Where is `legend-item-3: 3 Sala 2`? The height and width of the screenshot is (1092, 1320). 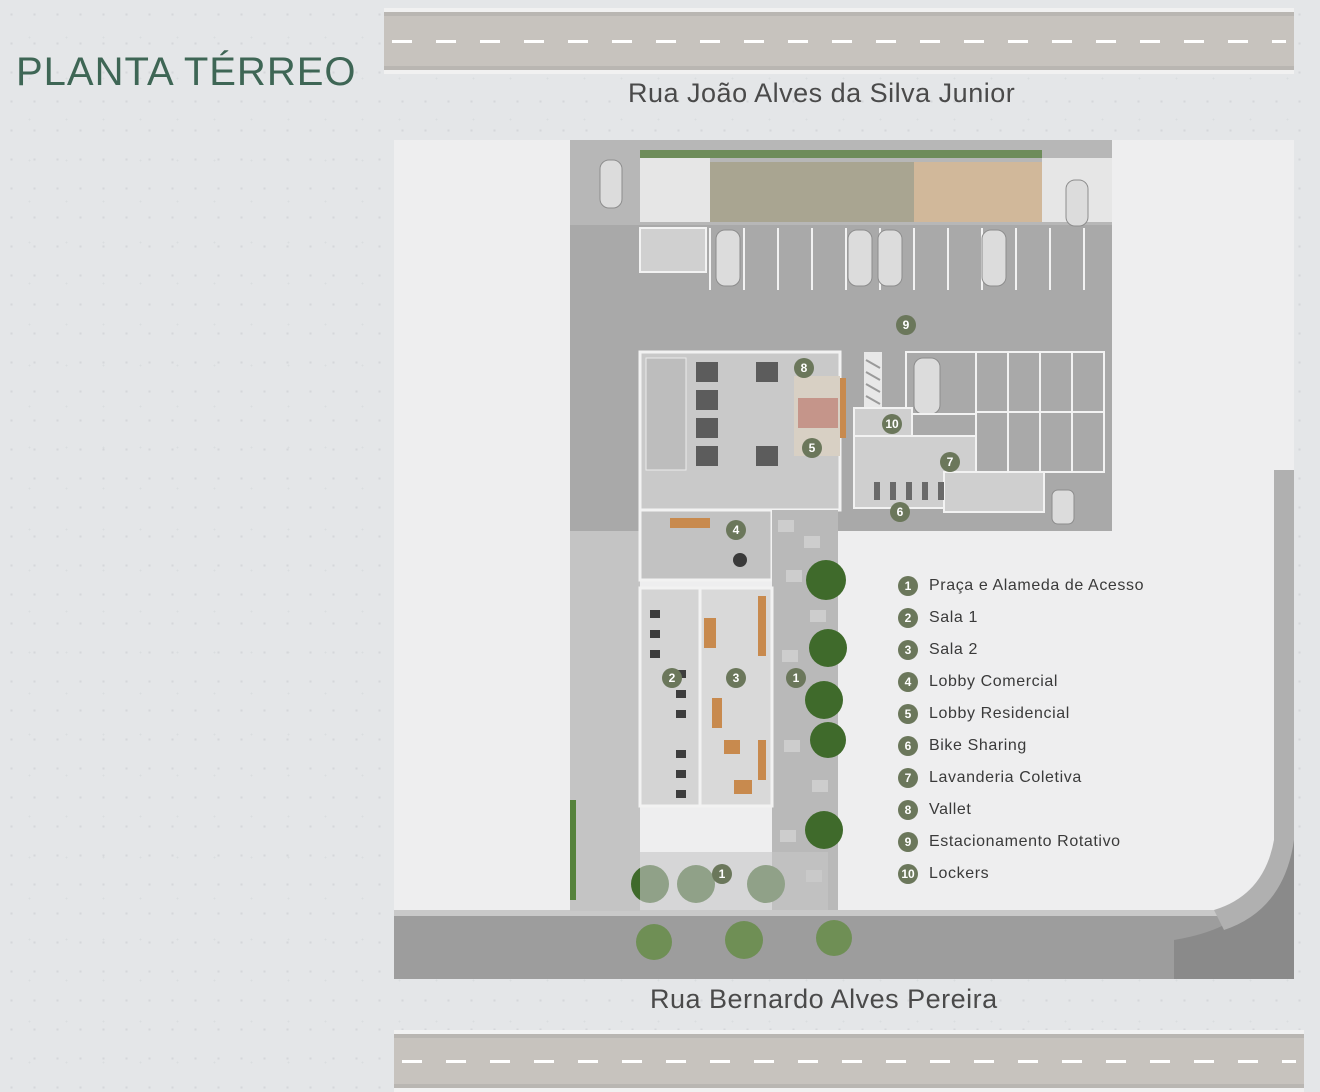
legend-item-3: 3 Sala 2 is located at coordinates (1048, 650).